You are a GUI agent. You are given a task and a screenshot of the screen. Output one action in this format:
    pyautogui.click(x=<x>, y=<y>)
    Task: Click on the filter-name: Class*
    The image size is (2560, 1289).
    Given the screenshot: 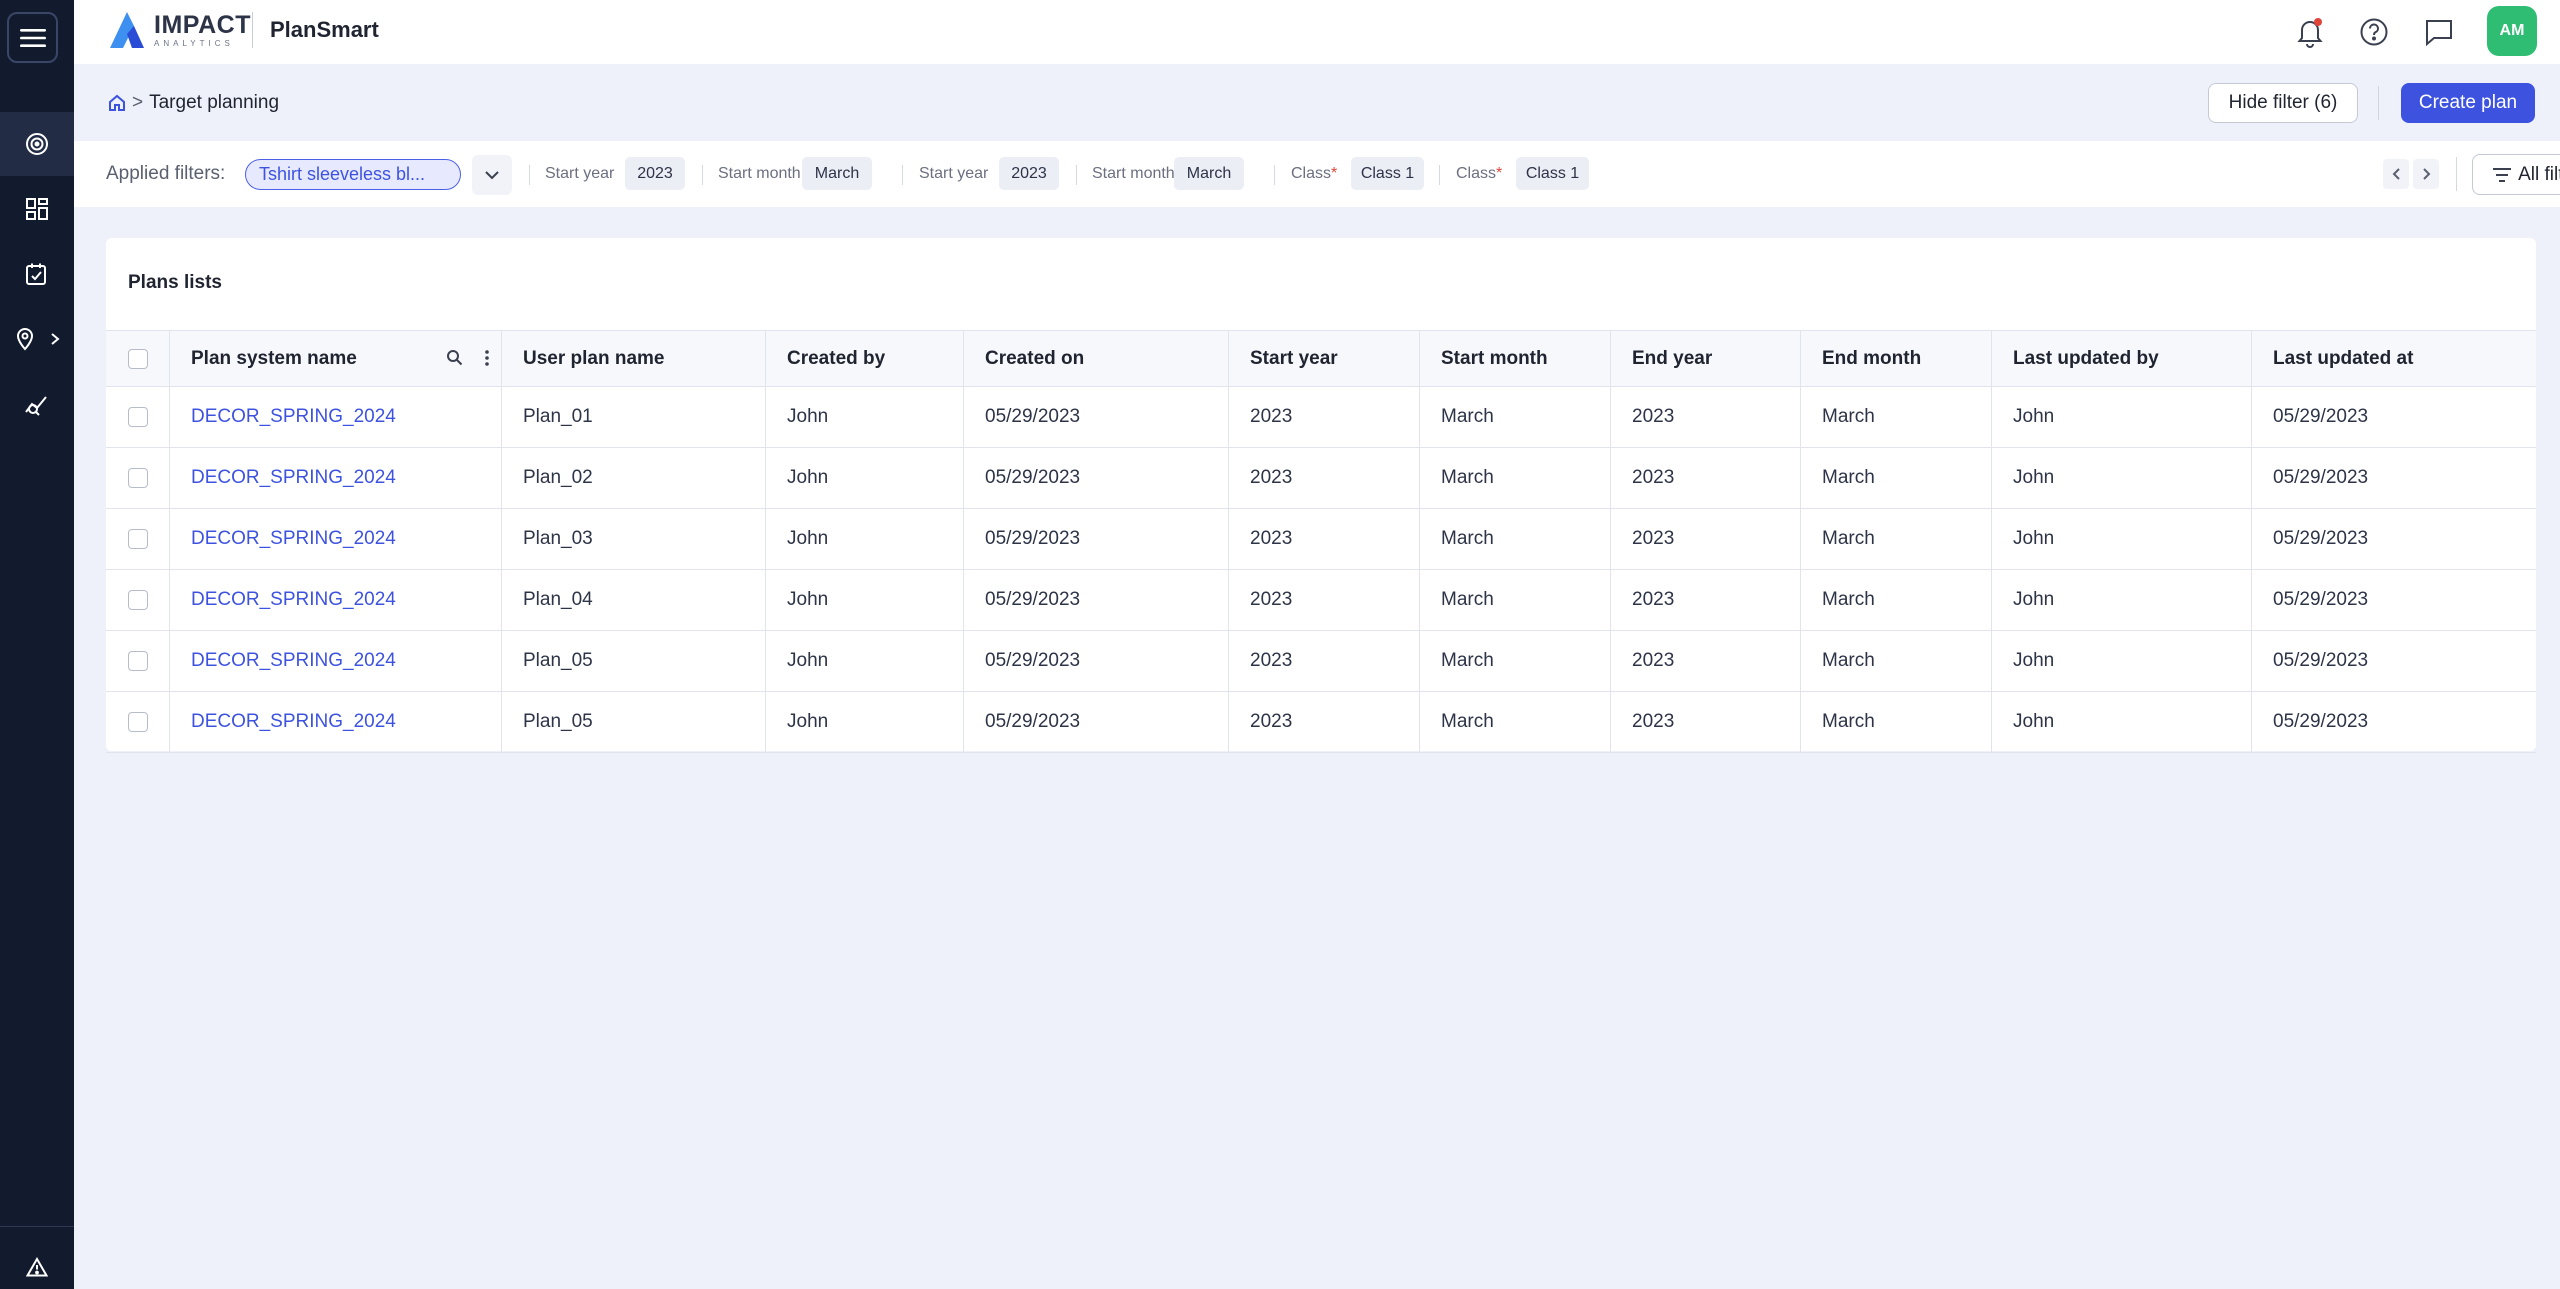 What is the action you would take?
    pyautogui.click(x=1314, y=173)
    